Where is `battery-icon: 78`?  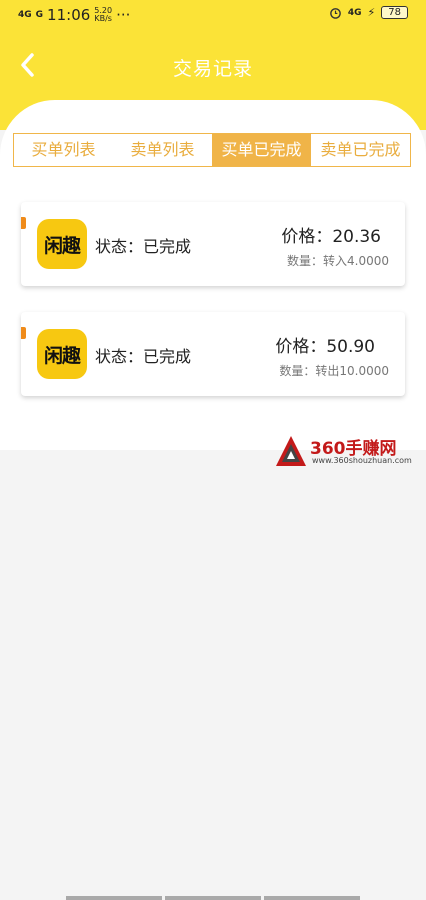
battery-icon: 78 is located at coordinates (394, 12).